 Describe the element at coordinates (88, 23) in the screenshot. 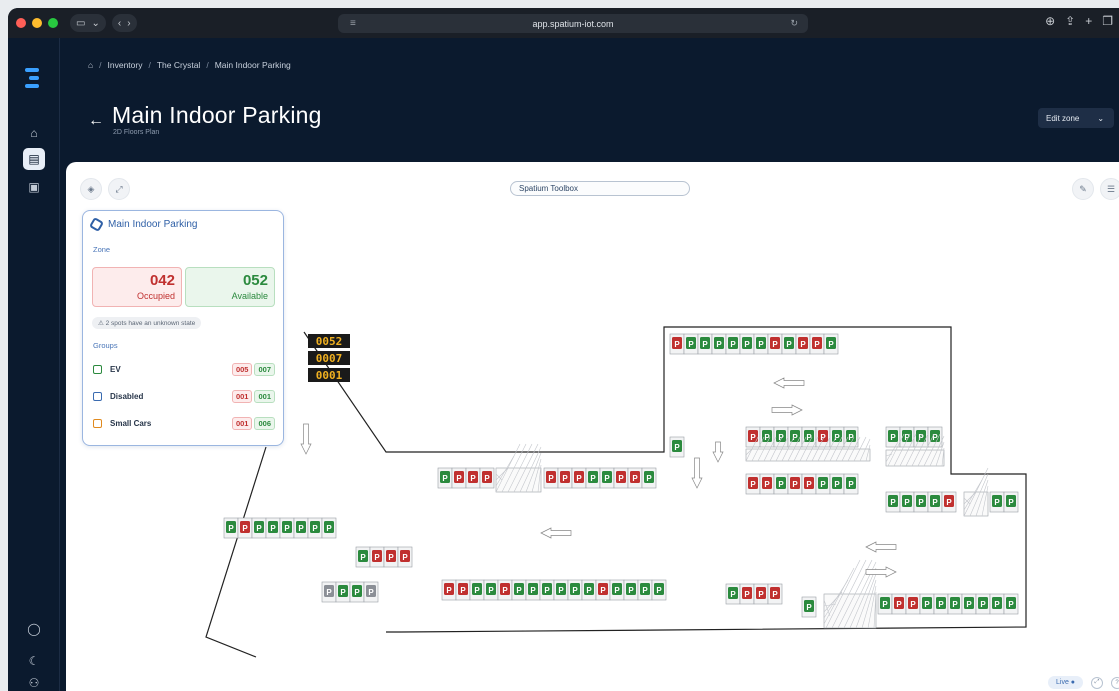

I see `sidebar-toggle-button: ▭ ⌄` at that location.